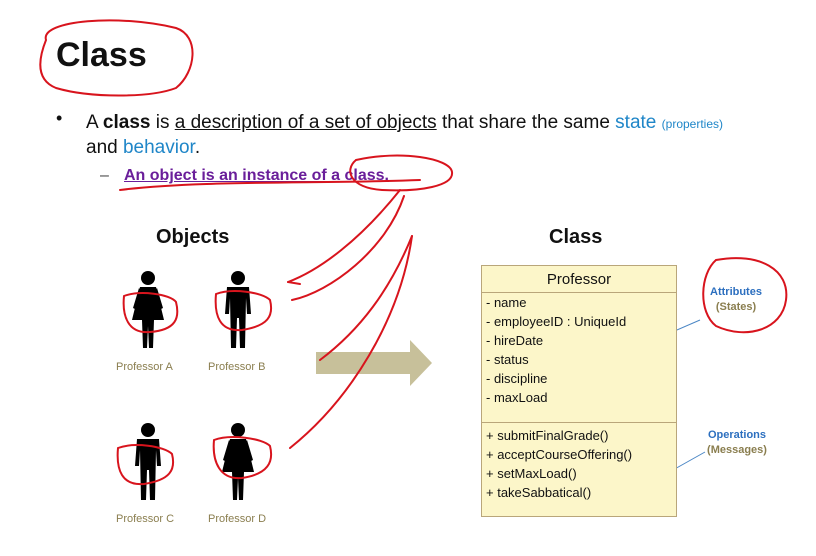  Describe the element at coordinates (148, 309) in the screenshot. I see `professor-a-icon` at that location.